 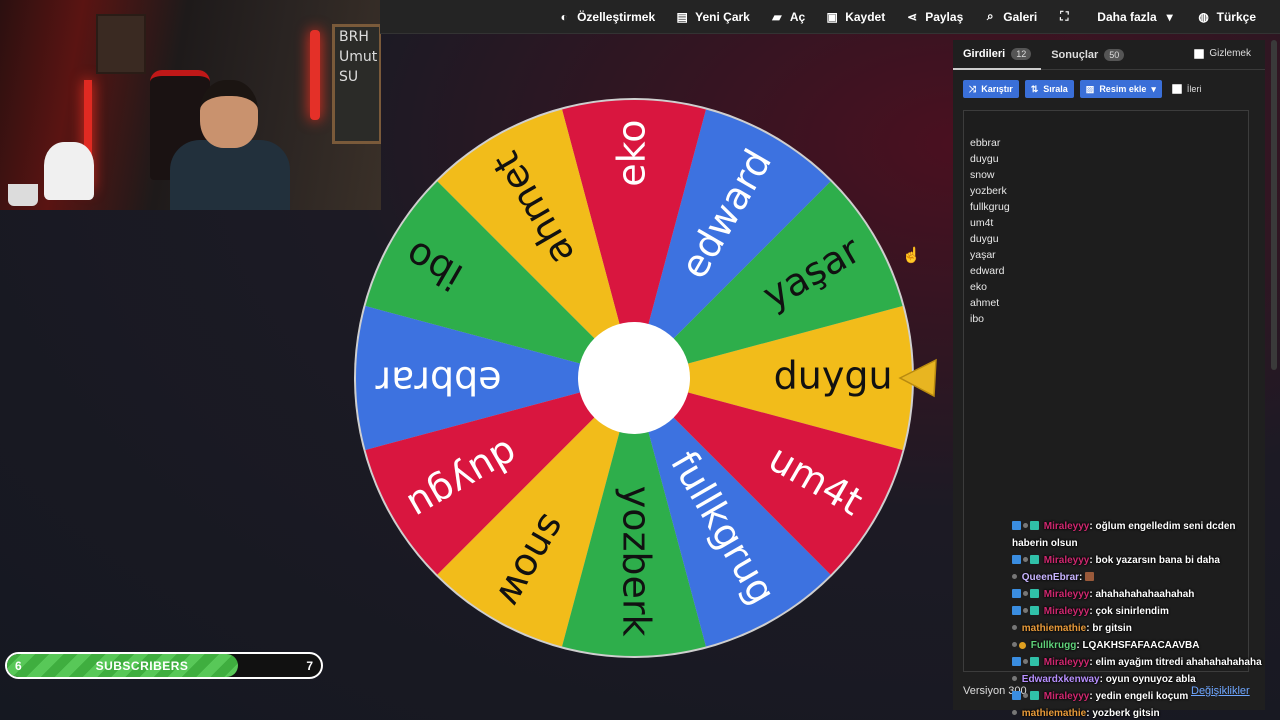 I want to click on entry-line: ahmet, so click(x=985, y=303).